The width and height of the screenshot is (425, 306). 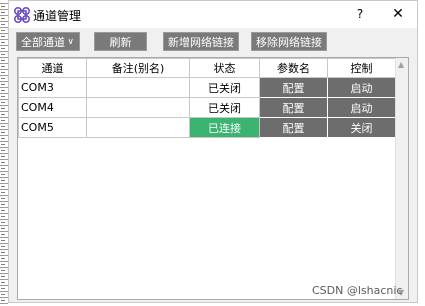 I want to click on table-header-row: 通道 备注(别名) 状态 参数名 控制, so click(x=207, y=68).